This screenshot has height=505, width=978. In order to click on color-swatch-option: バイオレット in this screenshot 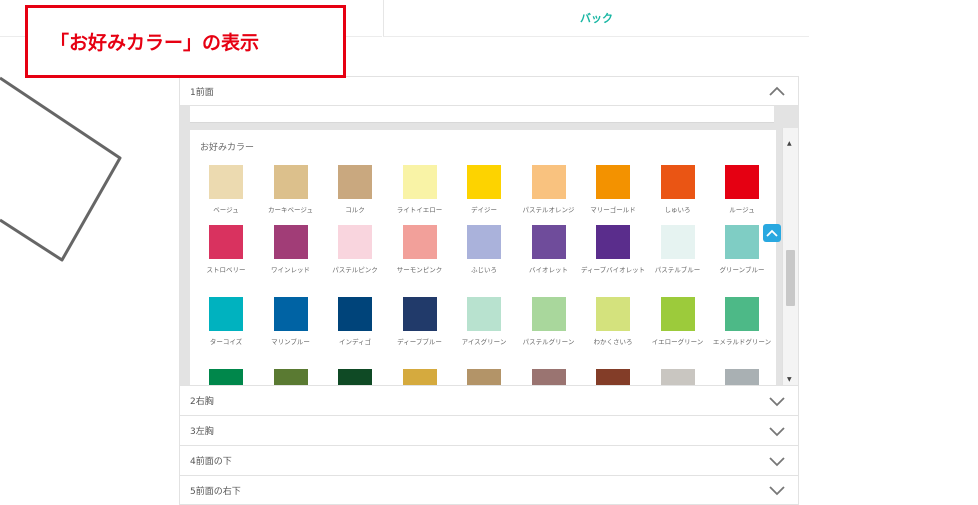, I will do `click(549, 250)`.